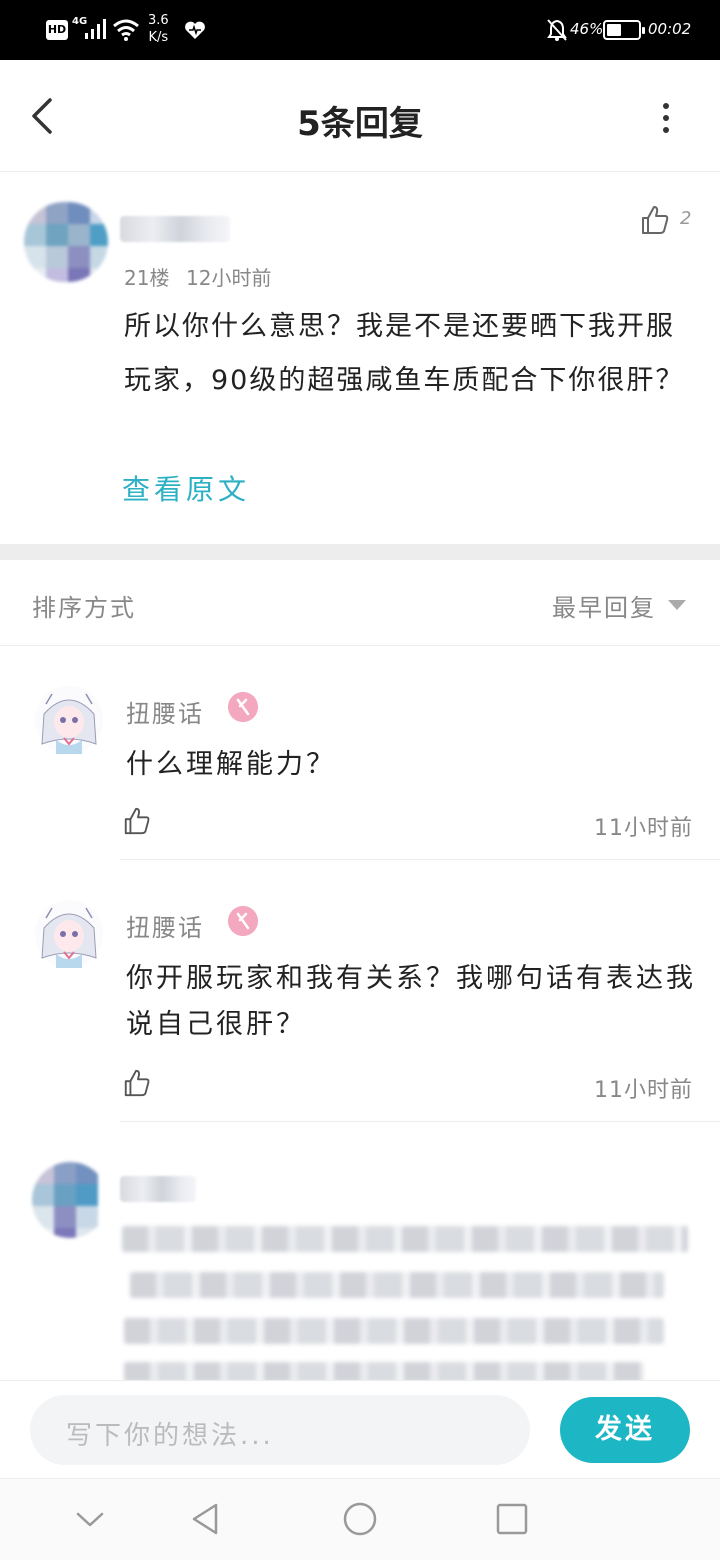 This screenshot has height=1560, width=720. What do you see at coordinates (158, 37) in the screenshot?
I see `speed-unit: K/s` at bounding box center [158, 37].